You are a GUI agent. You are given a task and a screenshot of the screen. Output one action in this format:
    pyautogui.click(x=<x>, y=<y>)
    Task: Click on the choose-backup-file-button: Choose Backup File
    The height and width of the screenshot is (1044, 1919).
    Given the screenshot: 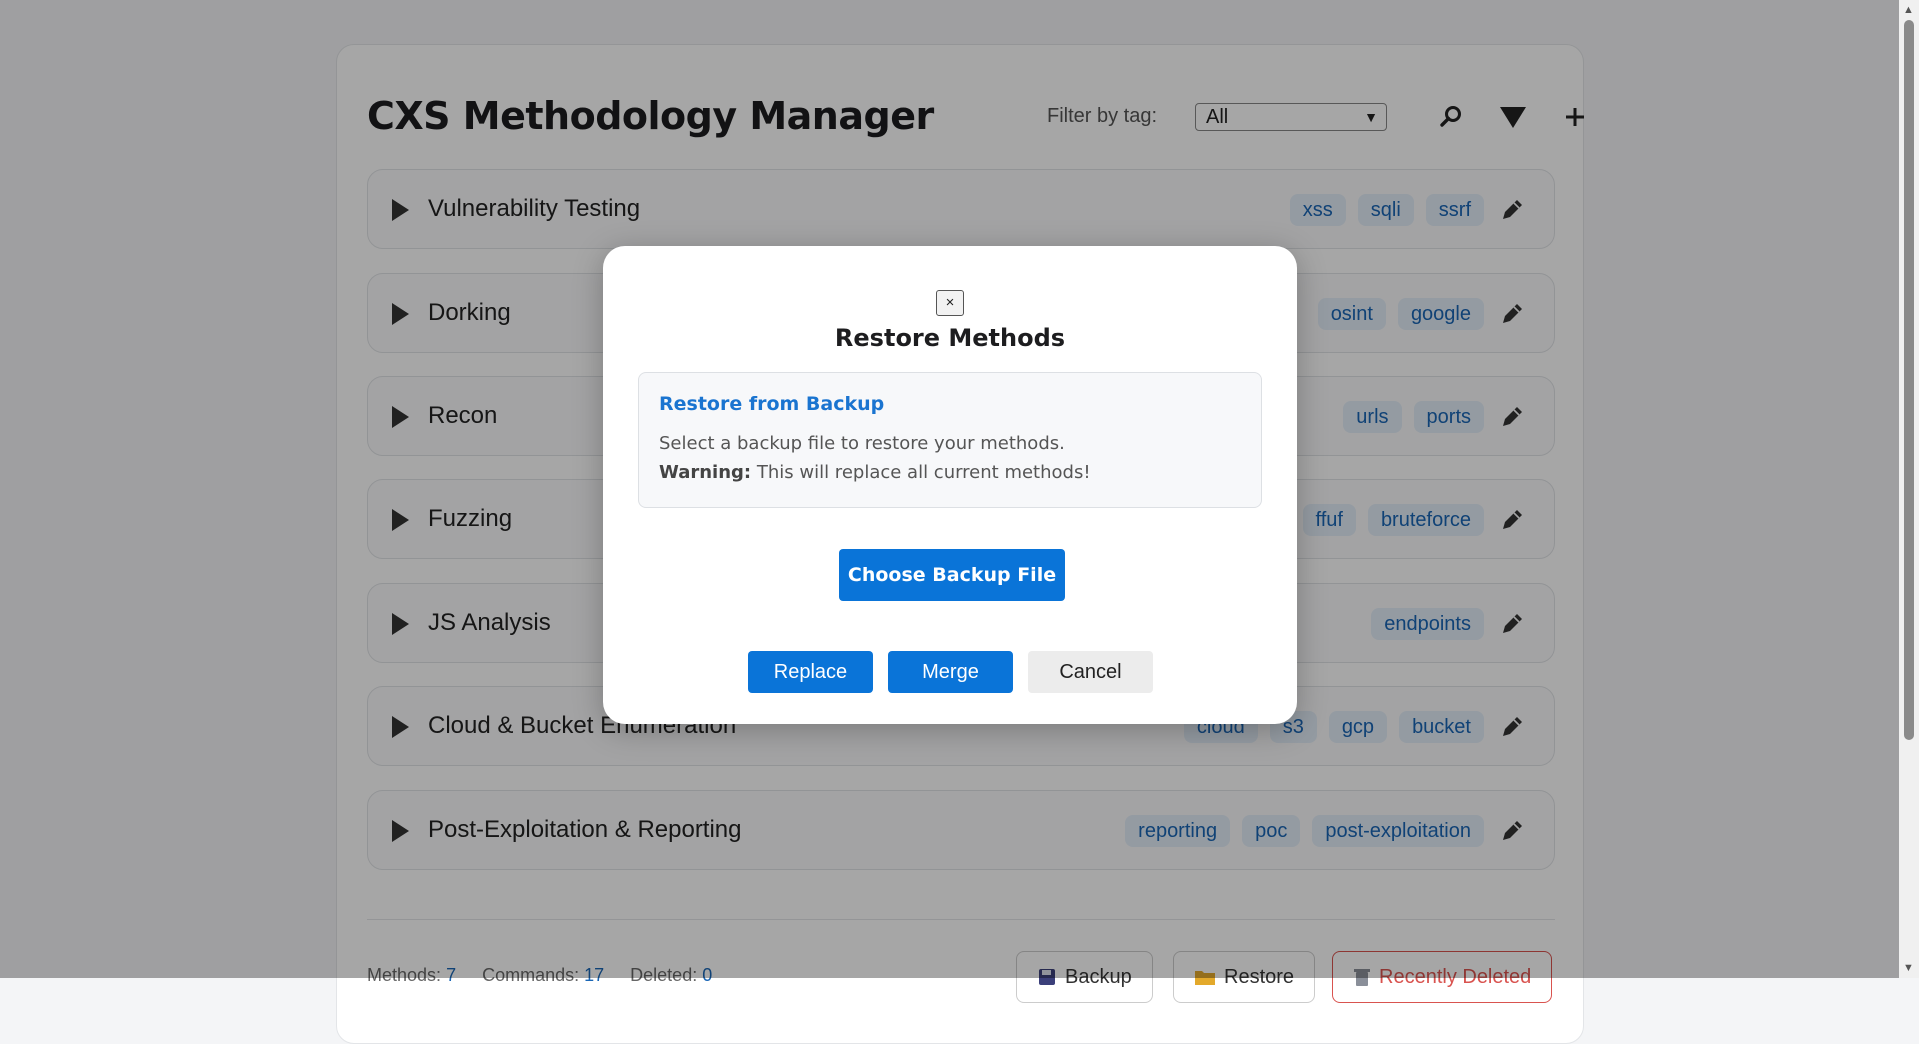 What is the action you would take?
    pyautogui.click(x=952, y=575)
    